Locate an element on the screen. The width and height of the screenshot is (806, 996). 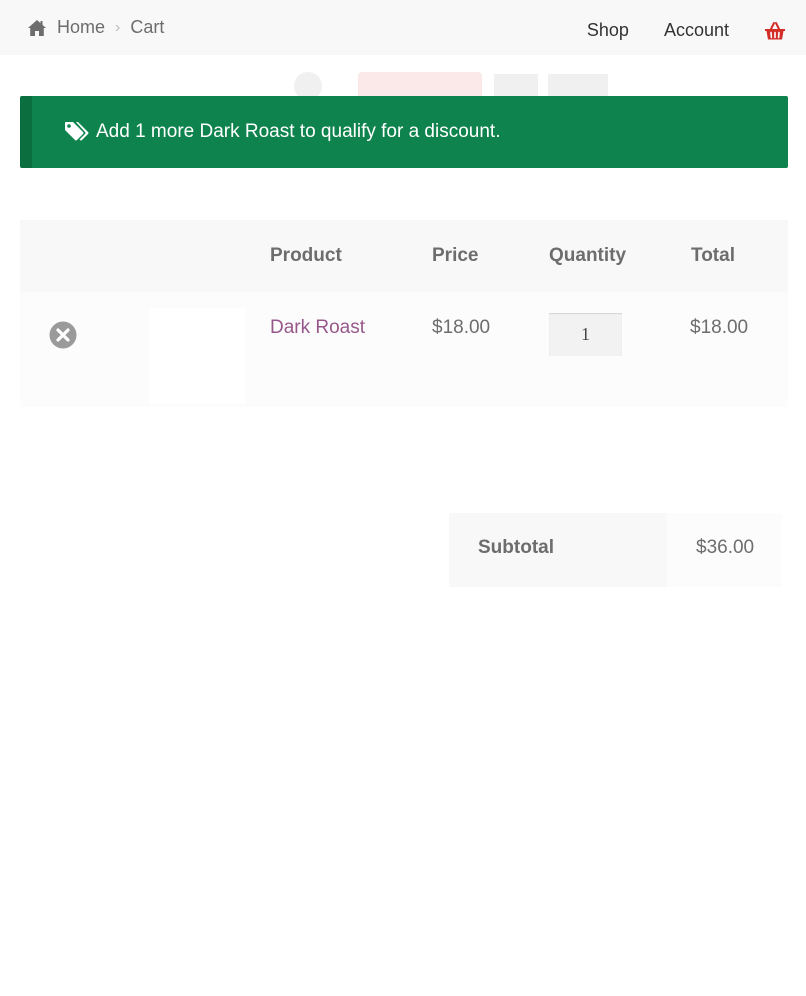
breadcrumb: Home › Cart is located at coordinates (95, 27).